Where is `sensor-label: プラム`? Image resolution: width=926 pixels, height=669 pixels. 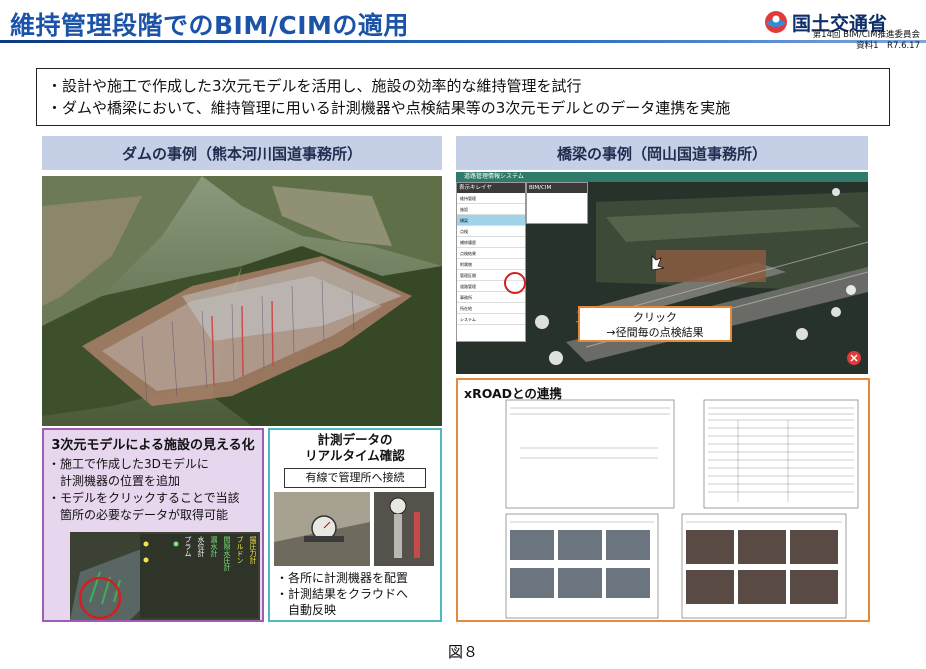
sensor-label: プラム is located at coordinates (188, 546).